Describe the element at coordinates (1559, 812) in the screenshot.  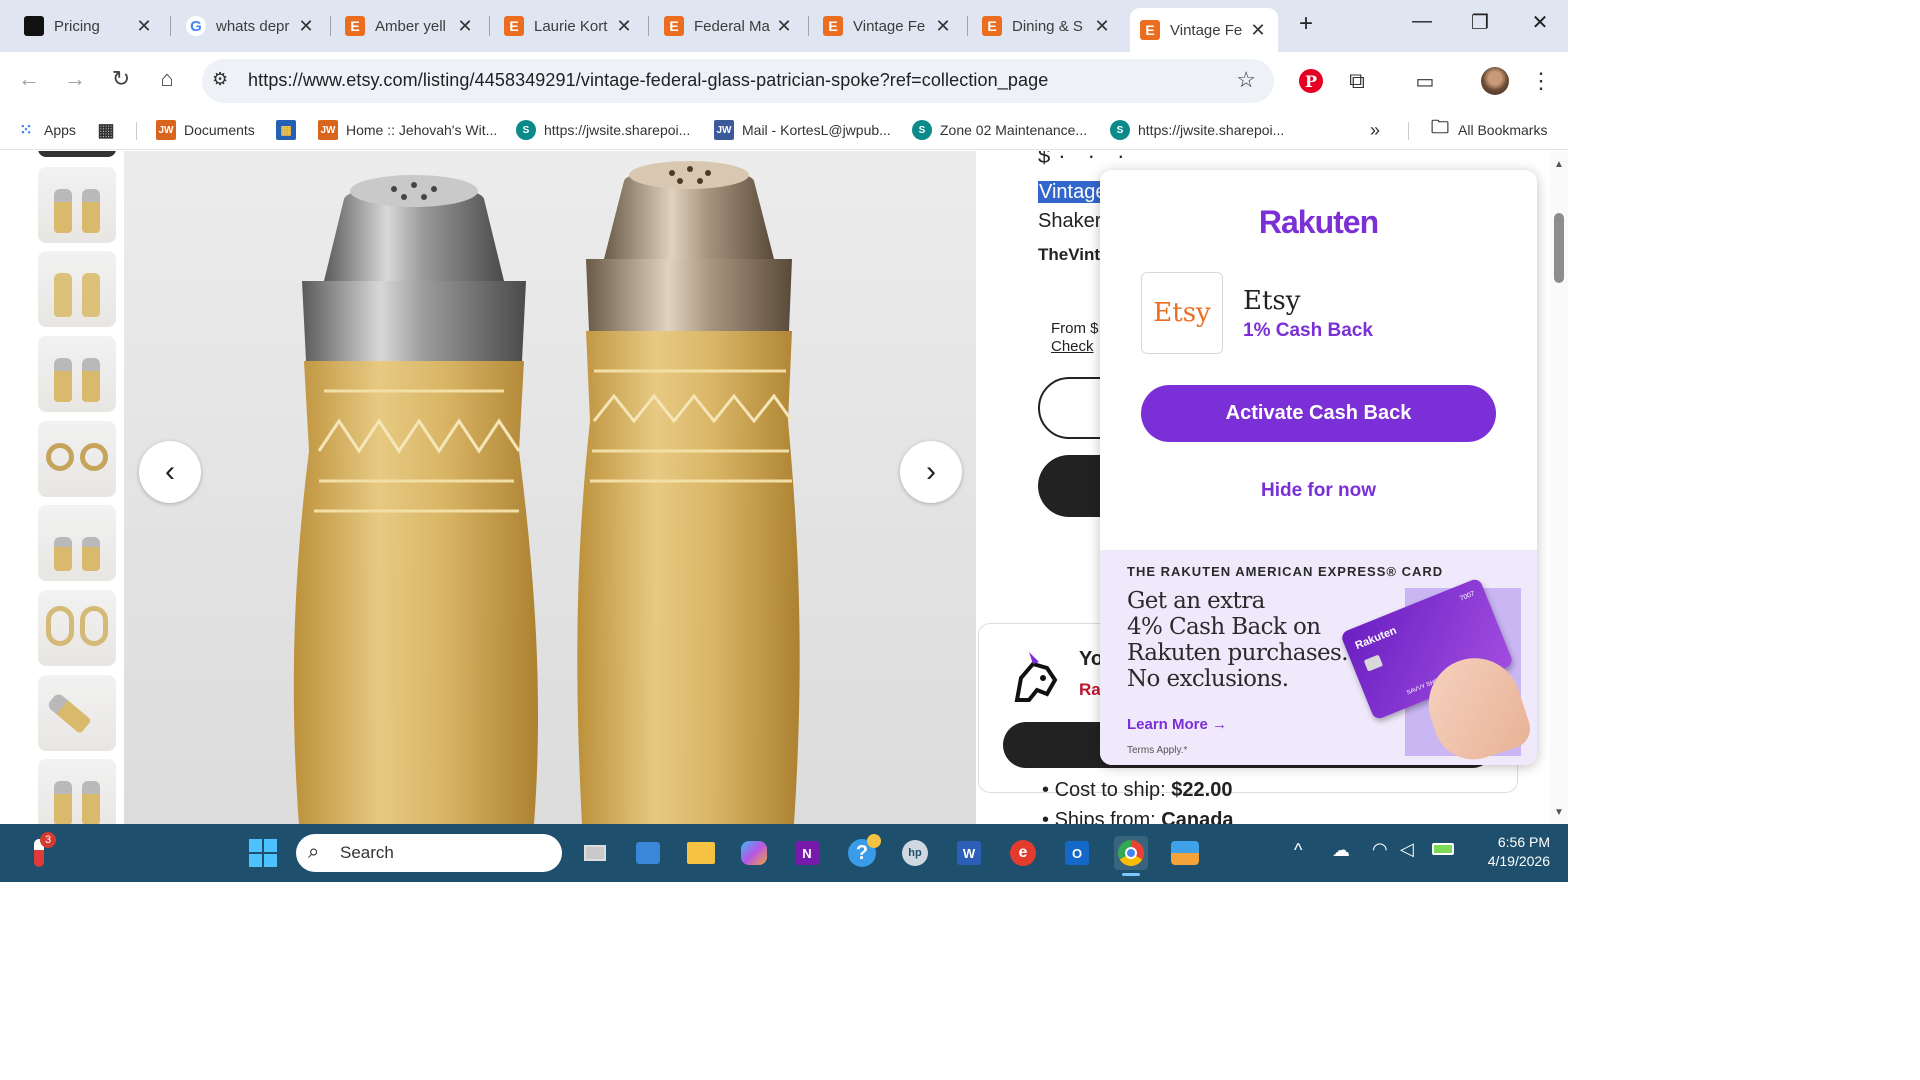
I see `scroll-down-icon: ▼` at that location.